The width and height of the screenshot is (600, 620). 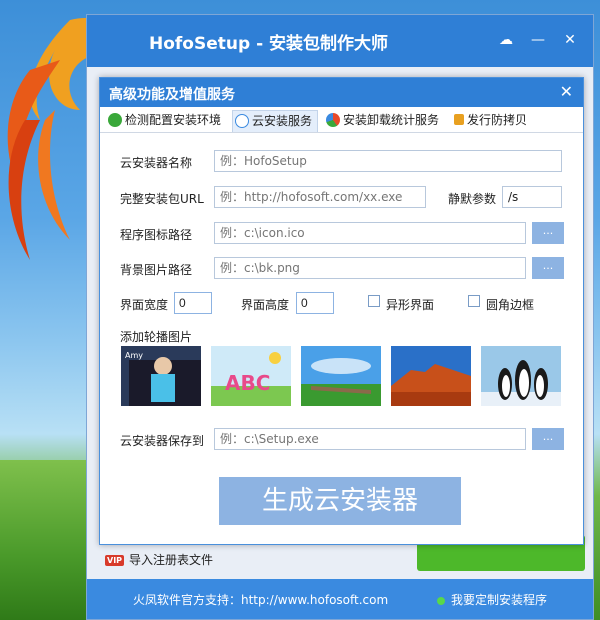 I want to click on support-link: 火凤软件官方支持：http://www.hofosoft.com, so click(x=260, y=599).